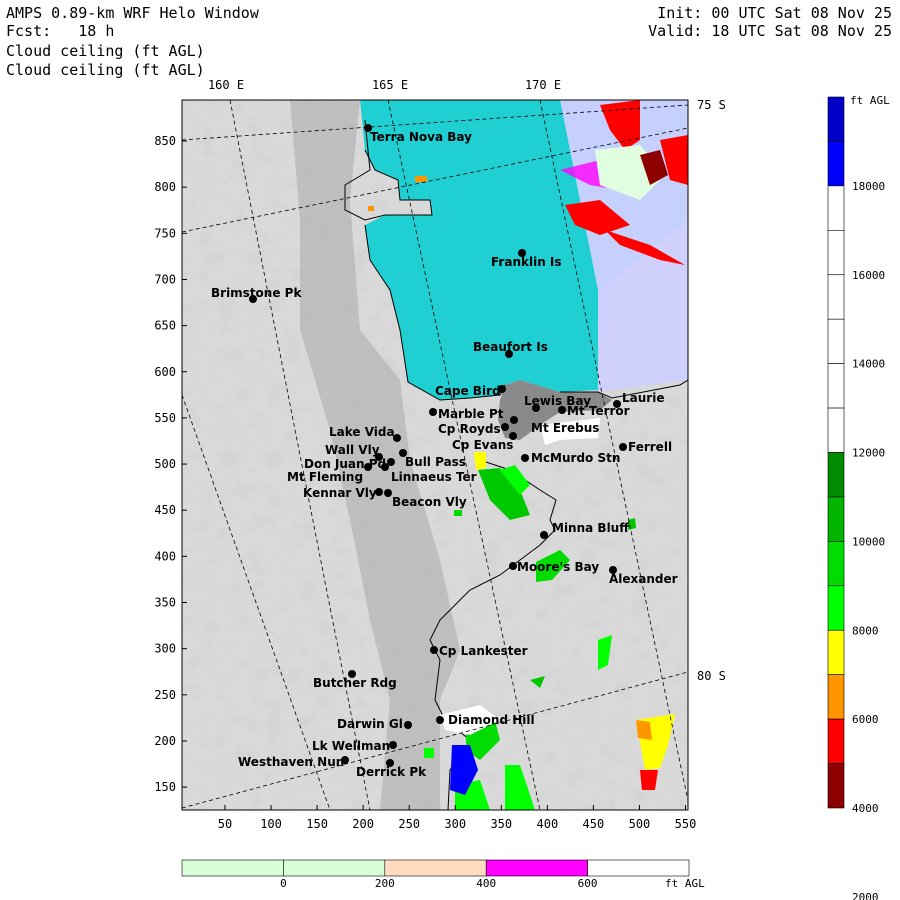 This screenshot has height=900, width=900. I want to click on y-tick-label: 700, so click(165, 279).